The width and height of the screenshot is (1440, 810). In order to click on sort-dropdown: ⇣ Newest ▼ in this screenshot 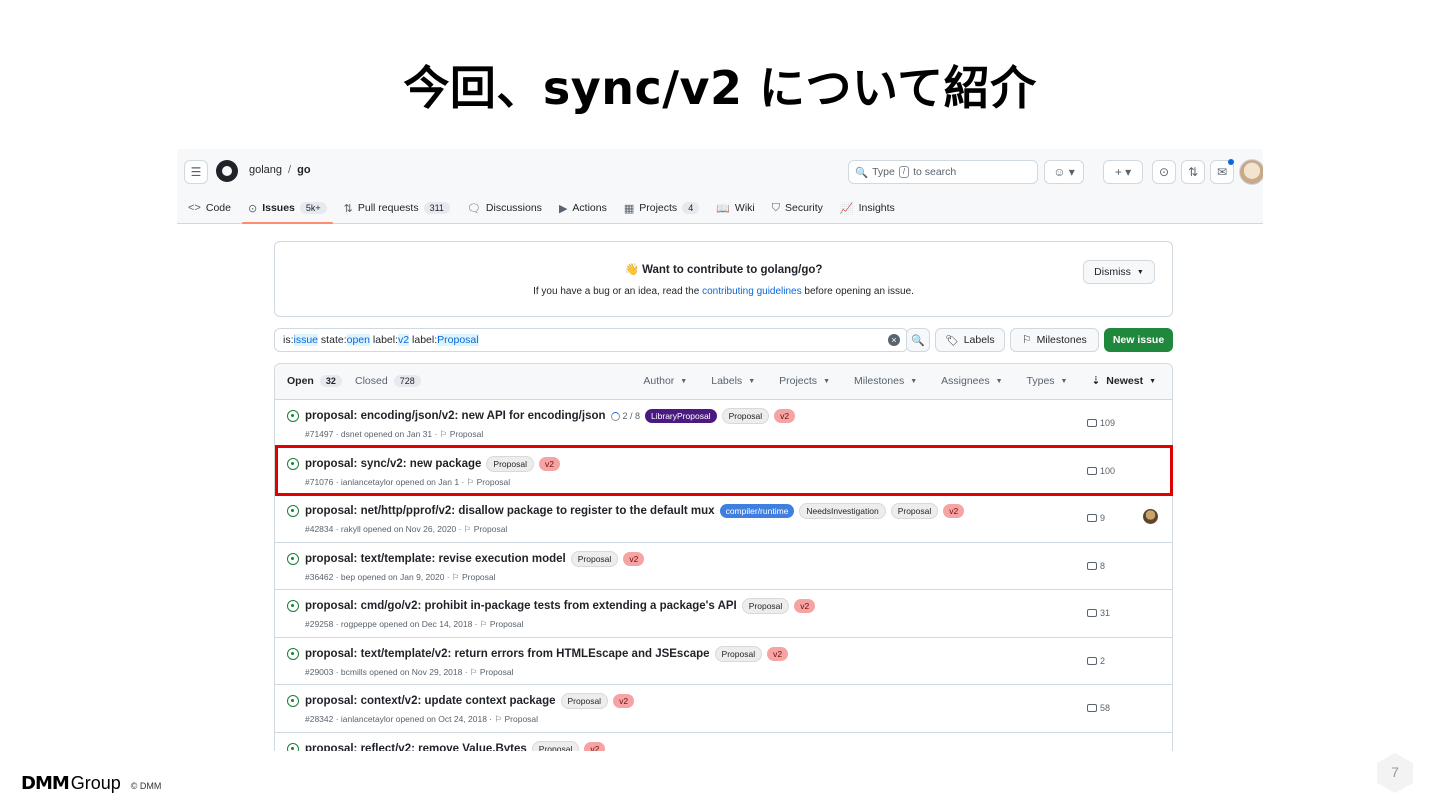, I will do `click(1123, 381)`.